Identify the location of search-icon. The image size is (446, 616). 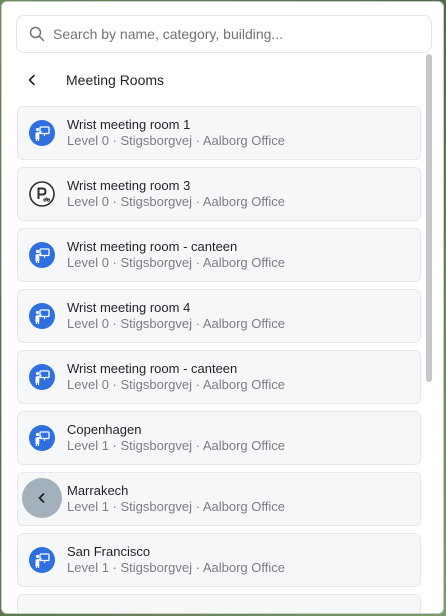
(37, 34).